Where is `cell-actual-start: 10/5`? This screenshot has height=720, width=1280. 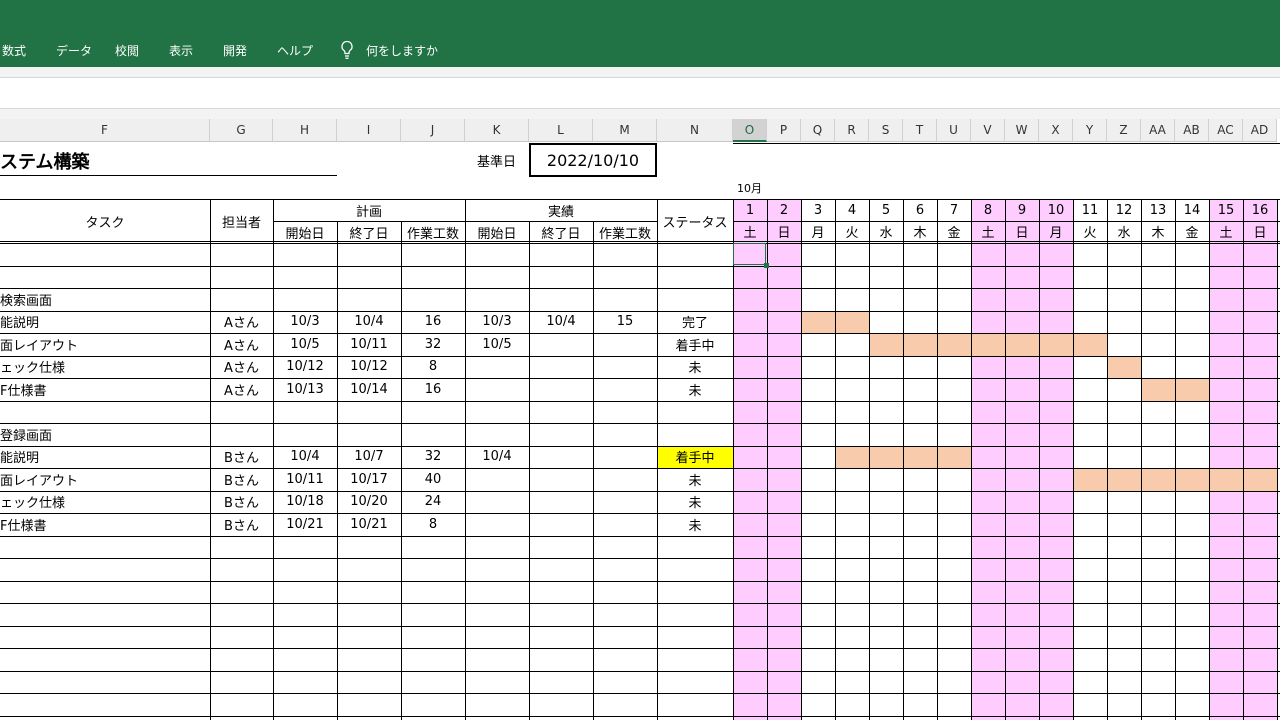 cell-actual-start: 10/5 is located at coordinates (497, 344).